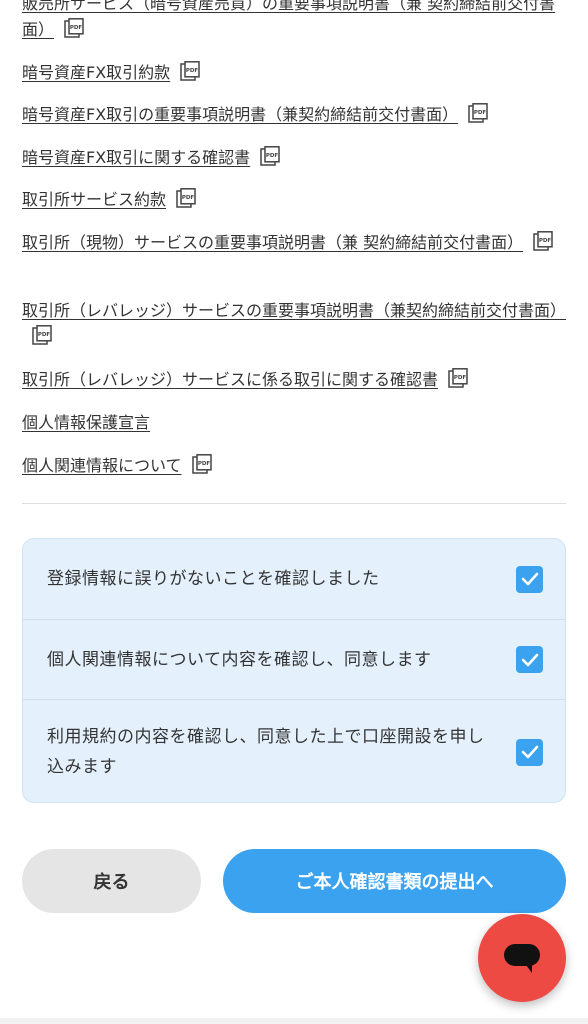 This screenshot has width=588, height=1024. I want to click on confirm-row-terms: 利用規約の内容を確認し、同意した上で口座開設を申し込みます, so click(294, 750).